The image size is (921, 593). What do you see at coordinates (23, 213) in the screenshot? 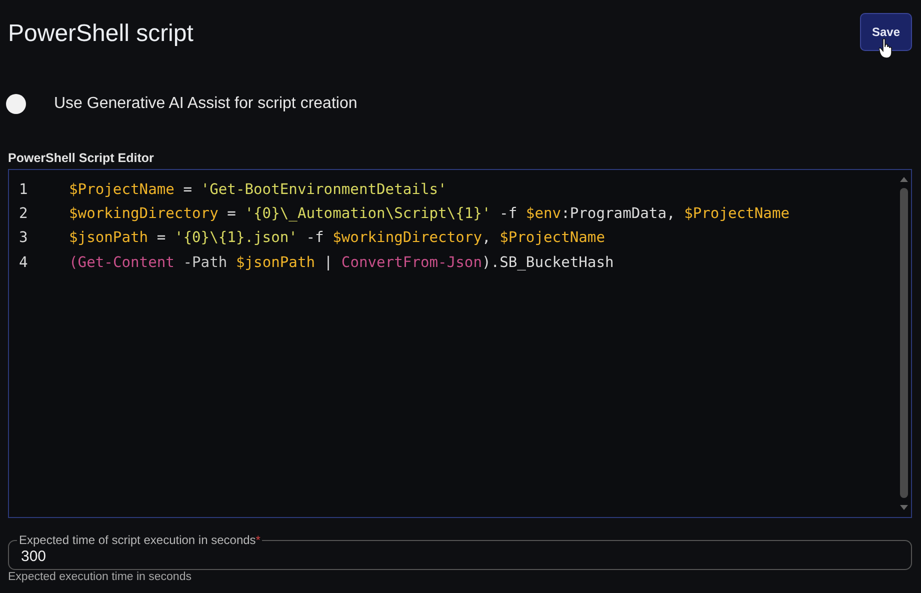
I see `line-number: 2` at bounding box center [23, 213].